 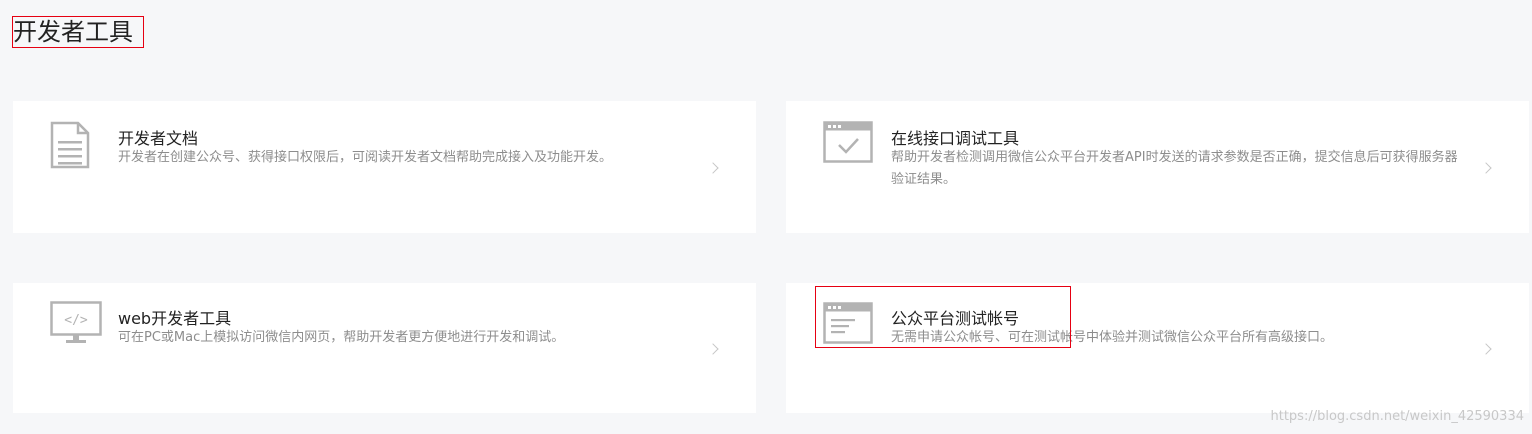 I want to click on page-title: 开发者工具, so click(x=78, y=32).